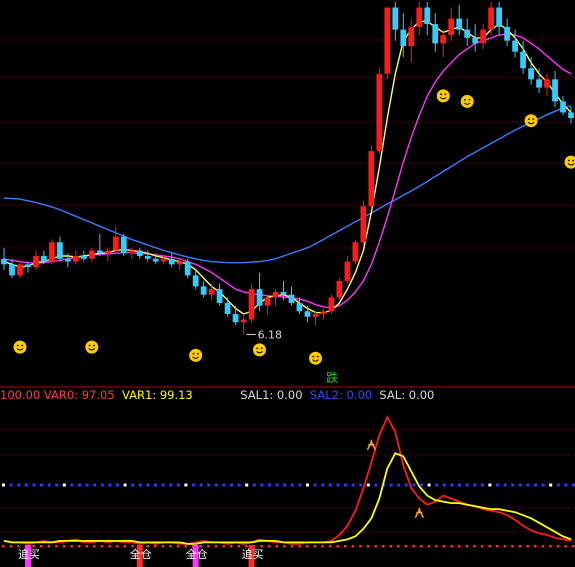 This screenshot has width=575, height=567. Describe the element at coordinates (157, 395) in the screenshot. I see `legend-var1: VAR1: 99.13` at that location.